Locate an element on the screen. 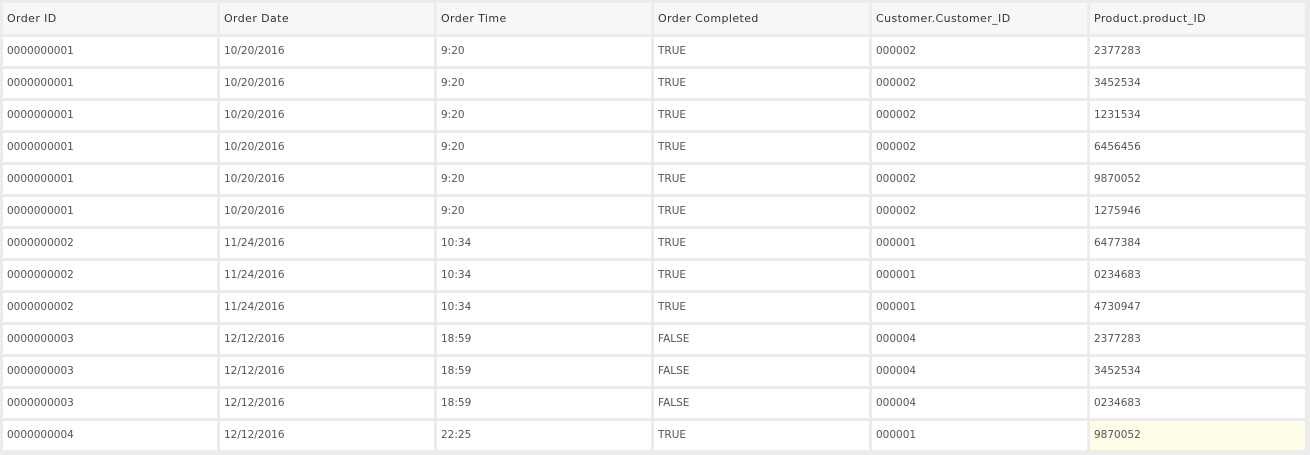 This screenshot has height=455, width=1310. table-cell-product-id: 1231534 is located at coordinates (1197, 115).